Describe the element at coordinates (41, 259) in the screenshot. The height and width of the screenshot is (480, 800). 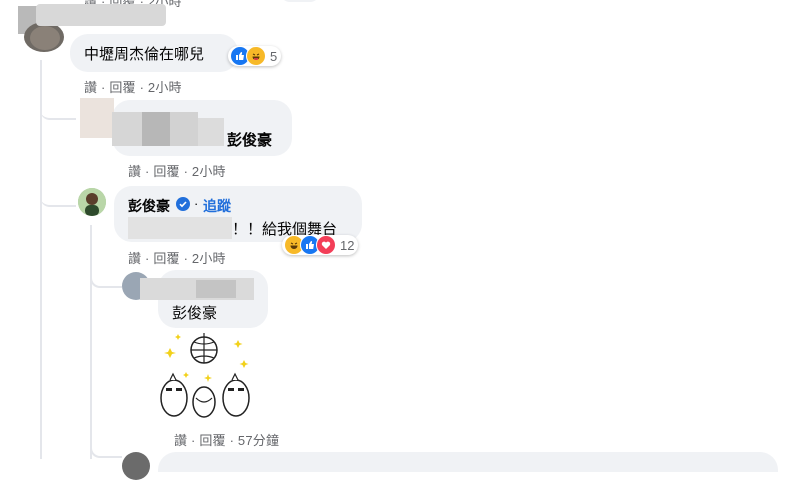
I see `thread-line-main` at that location.